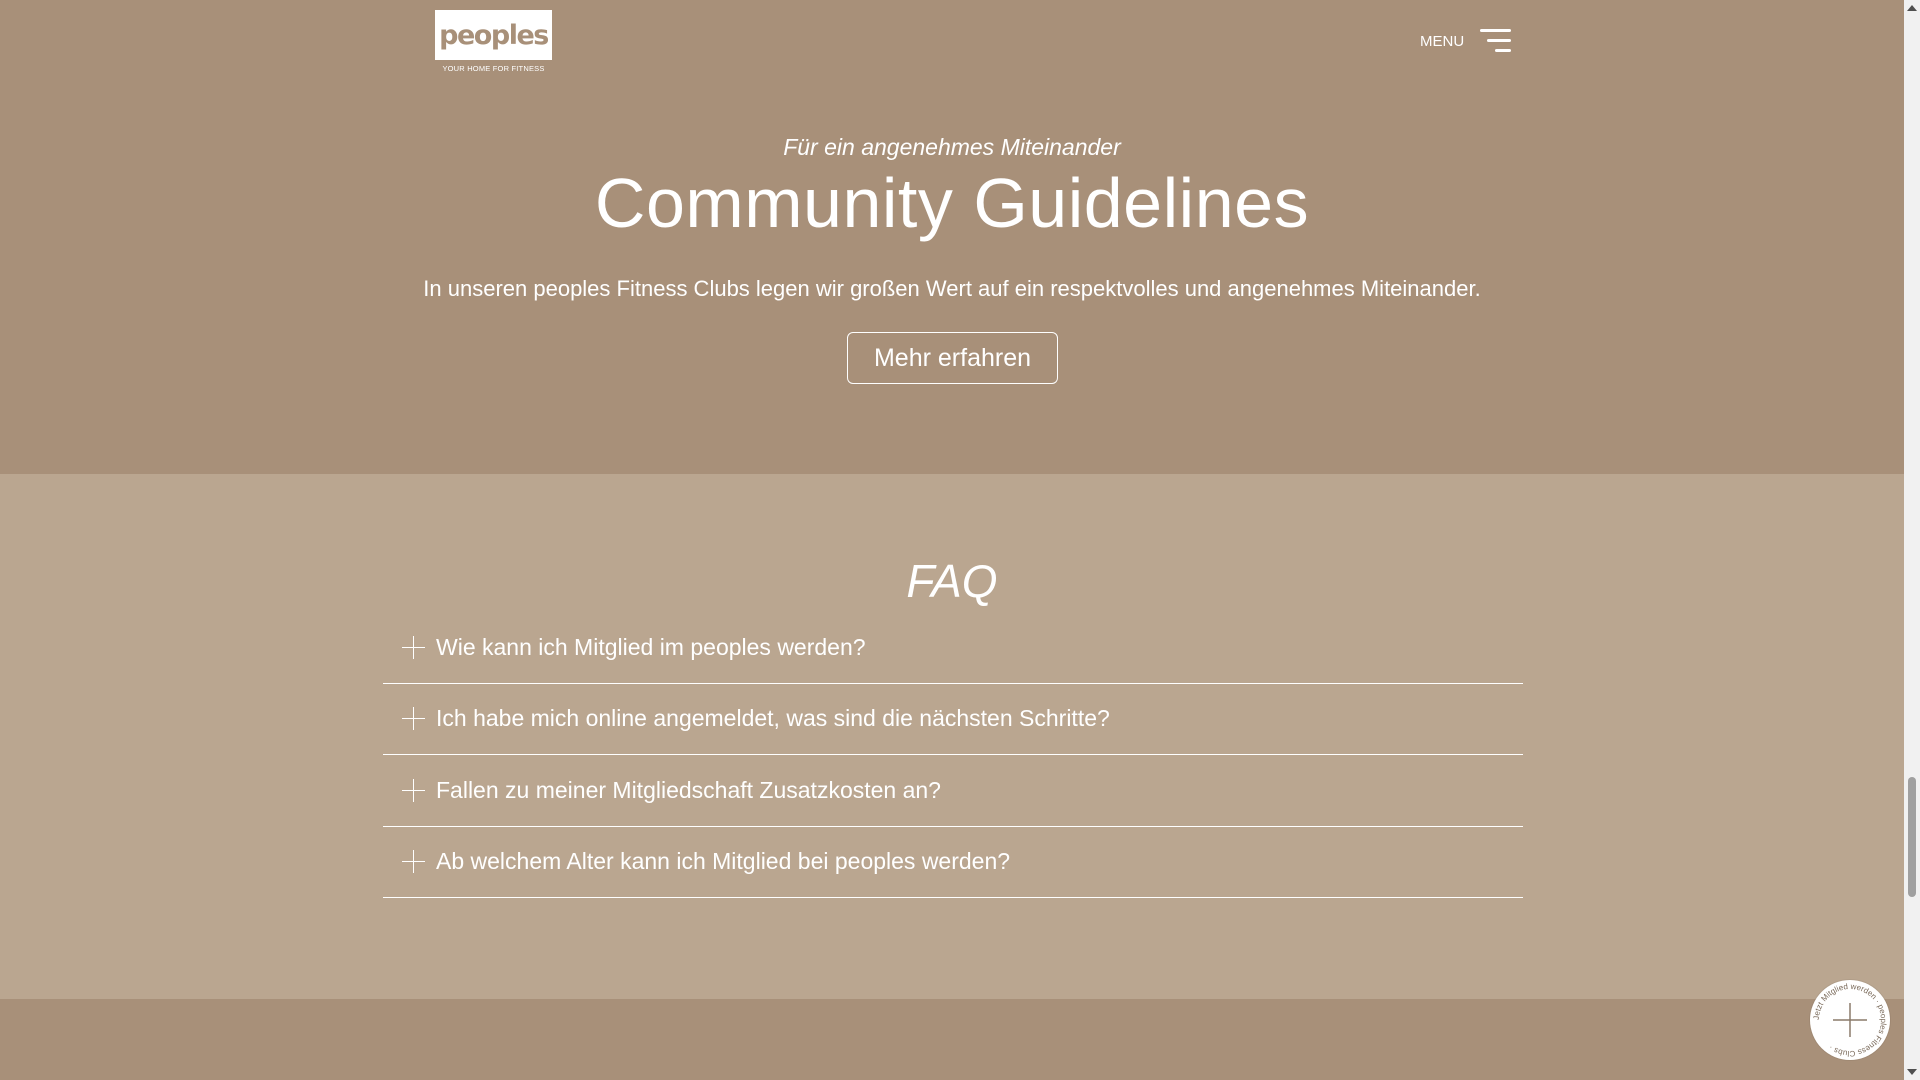 The image size is (1920, 1080). Describe the element at coordinates (952, 203) in the screenshot. I see `page-title: Community Guidelines` at that location.